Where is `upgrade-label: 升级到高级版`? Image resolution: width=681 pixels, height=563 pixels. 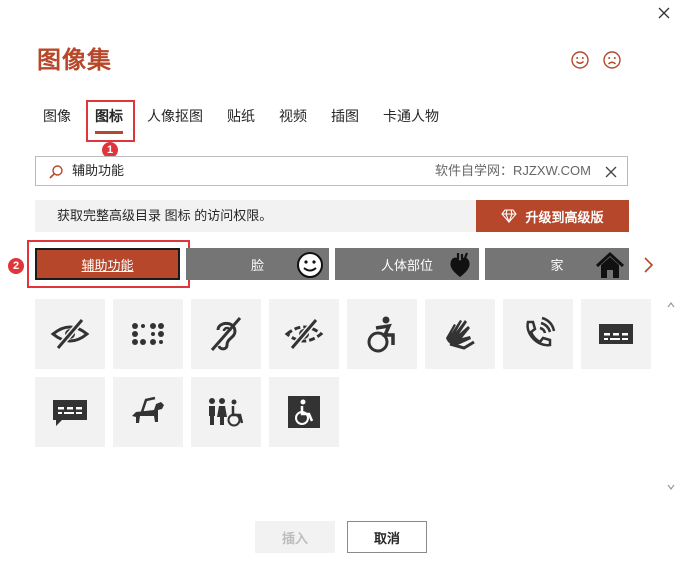
upgrade-label: 升级到高级版 is located at coordinates (564, 217).